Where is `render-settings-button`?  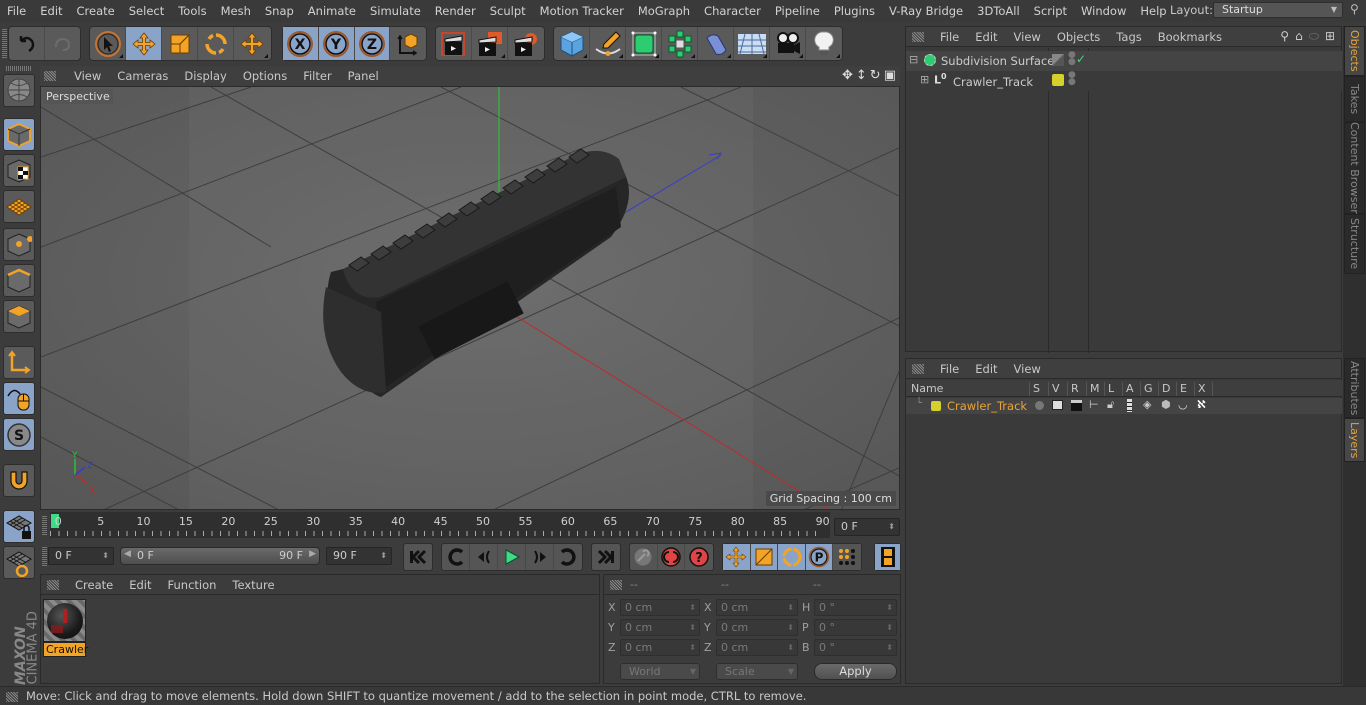
render-settings-button is located at coordinates (526, 43).